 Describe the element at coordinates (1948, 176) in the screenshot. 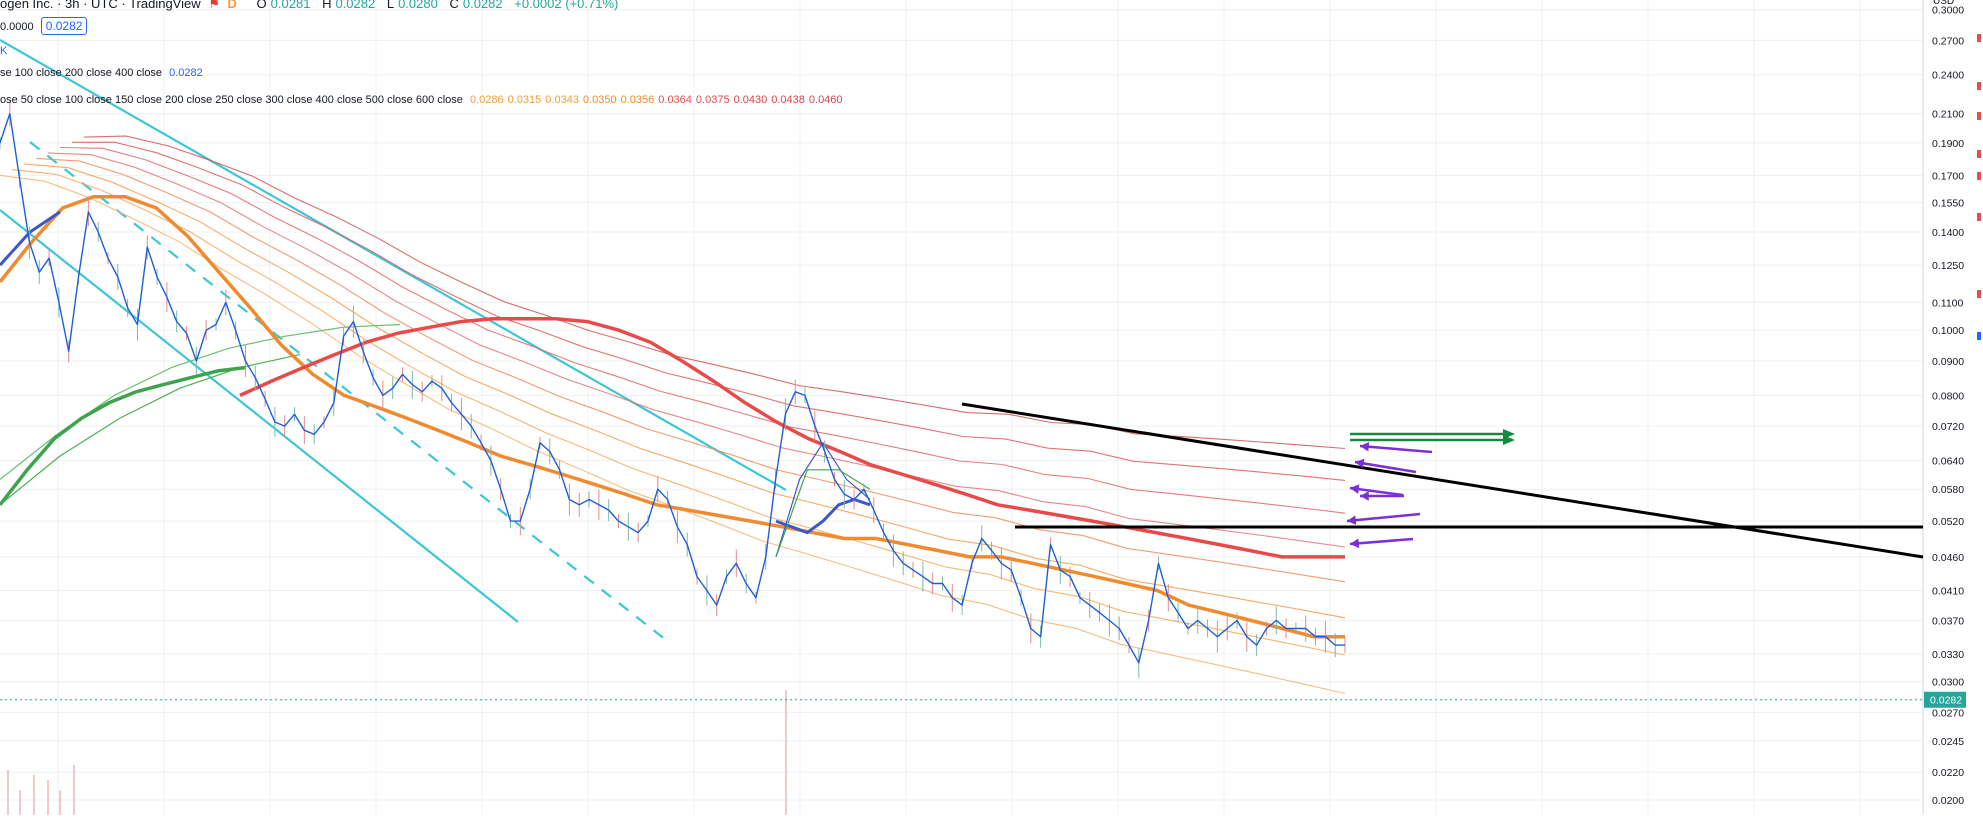

I see `price-tick-label: 0.1700` at that location.